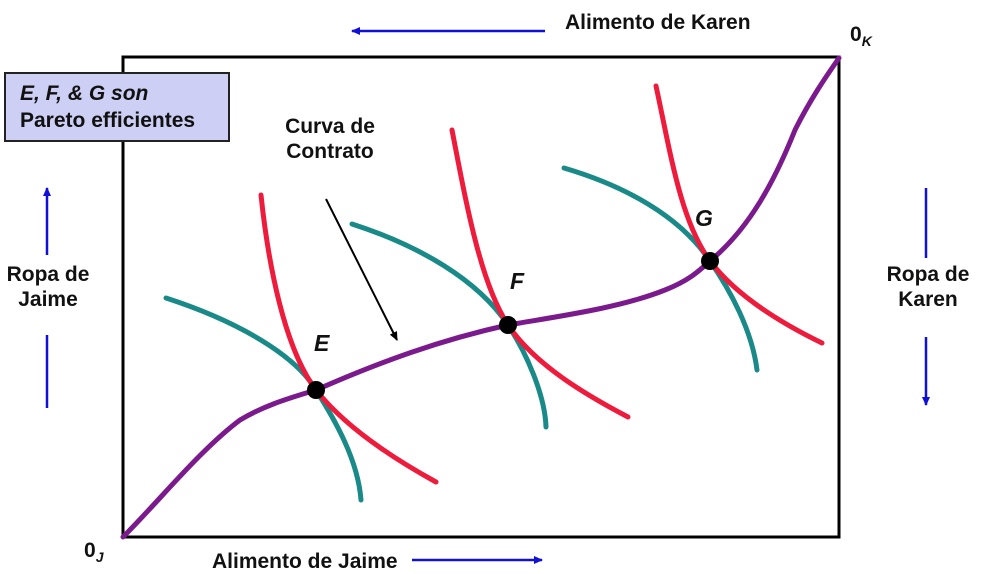 This screenshot has width=985, height=574. What do you see at coordinates (49, 287) in the screenshot?
I see `jaime-clothing-label: Ropa de Jaime` at bounding box center [49, 287].